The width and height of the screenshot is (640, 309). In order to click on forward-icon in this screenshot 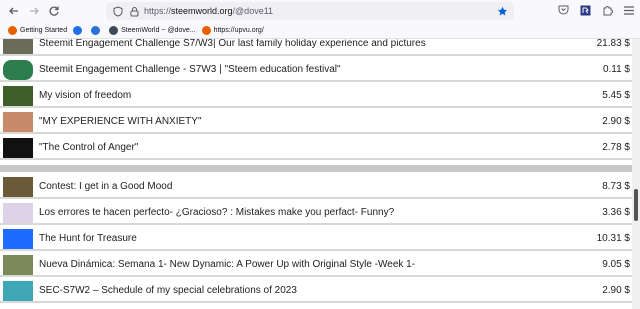, I will do `click(34, 11)`.